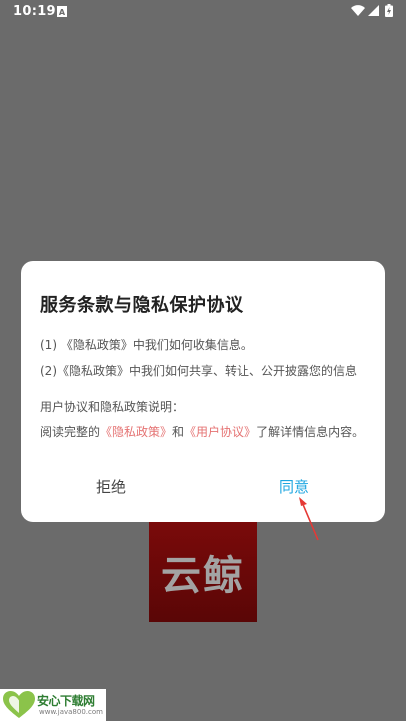 The height and width of the screenshot is (721, 406). I want to click on refuse-button: 拒绝, so click(111, 486).